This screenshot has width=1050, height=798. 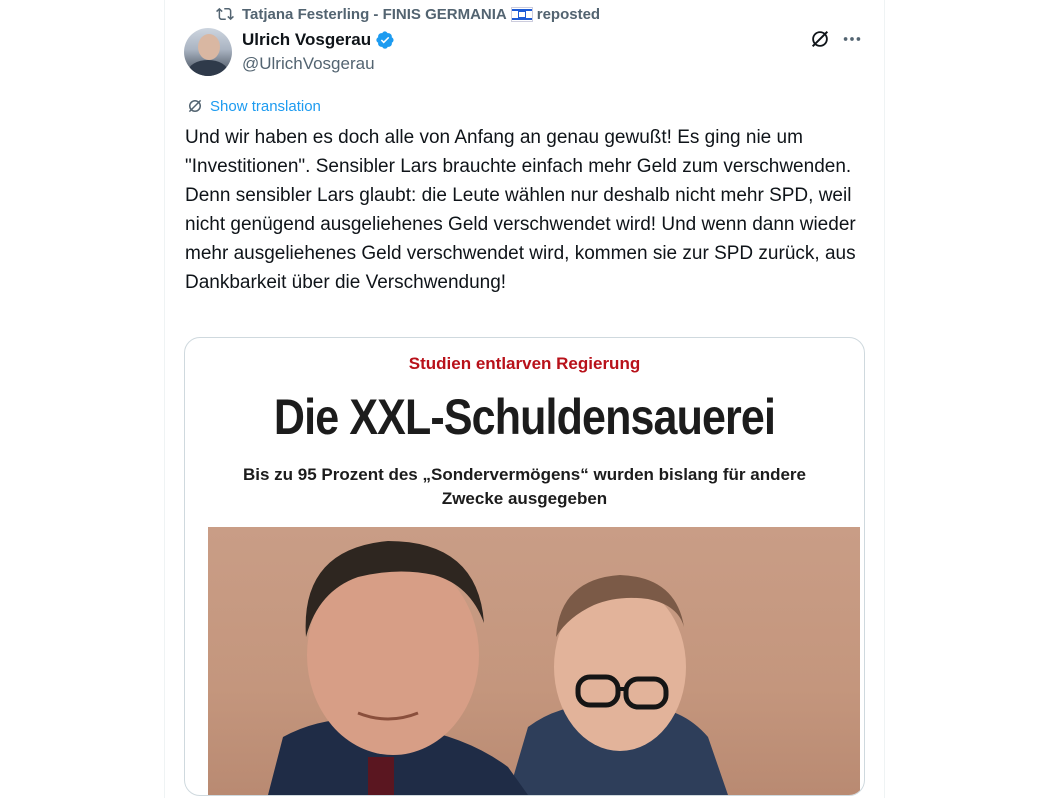 What do you see at coordinates (524, 417) in the screenshot?
I see `card-headline: Die XXL-Schuldensauerei` at bounding box center [524, 417].